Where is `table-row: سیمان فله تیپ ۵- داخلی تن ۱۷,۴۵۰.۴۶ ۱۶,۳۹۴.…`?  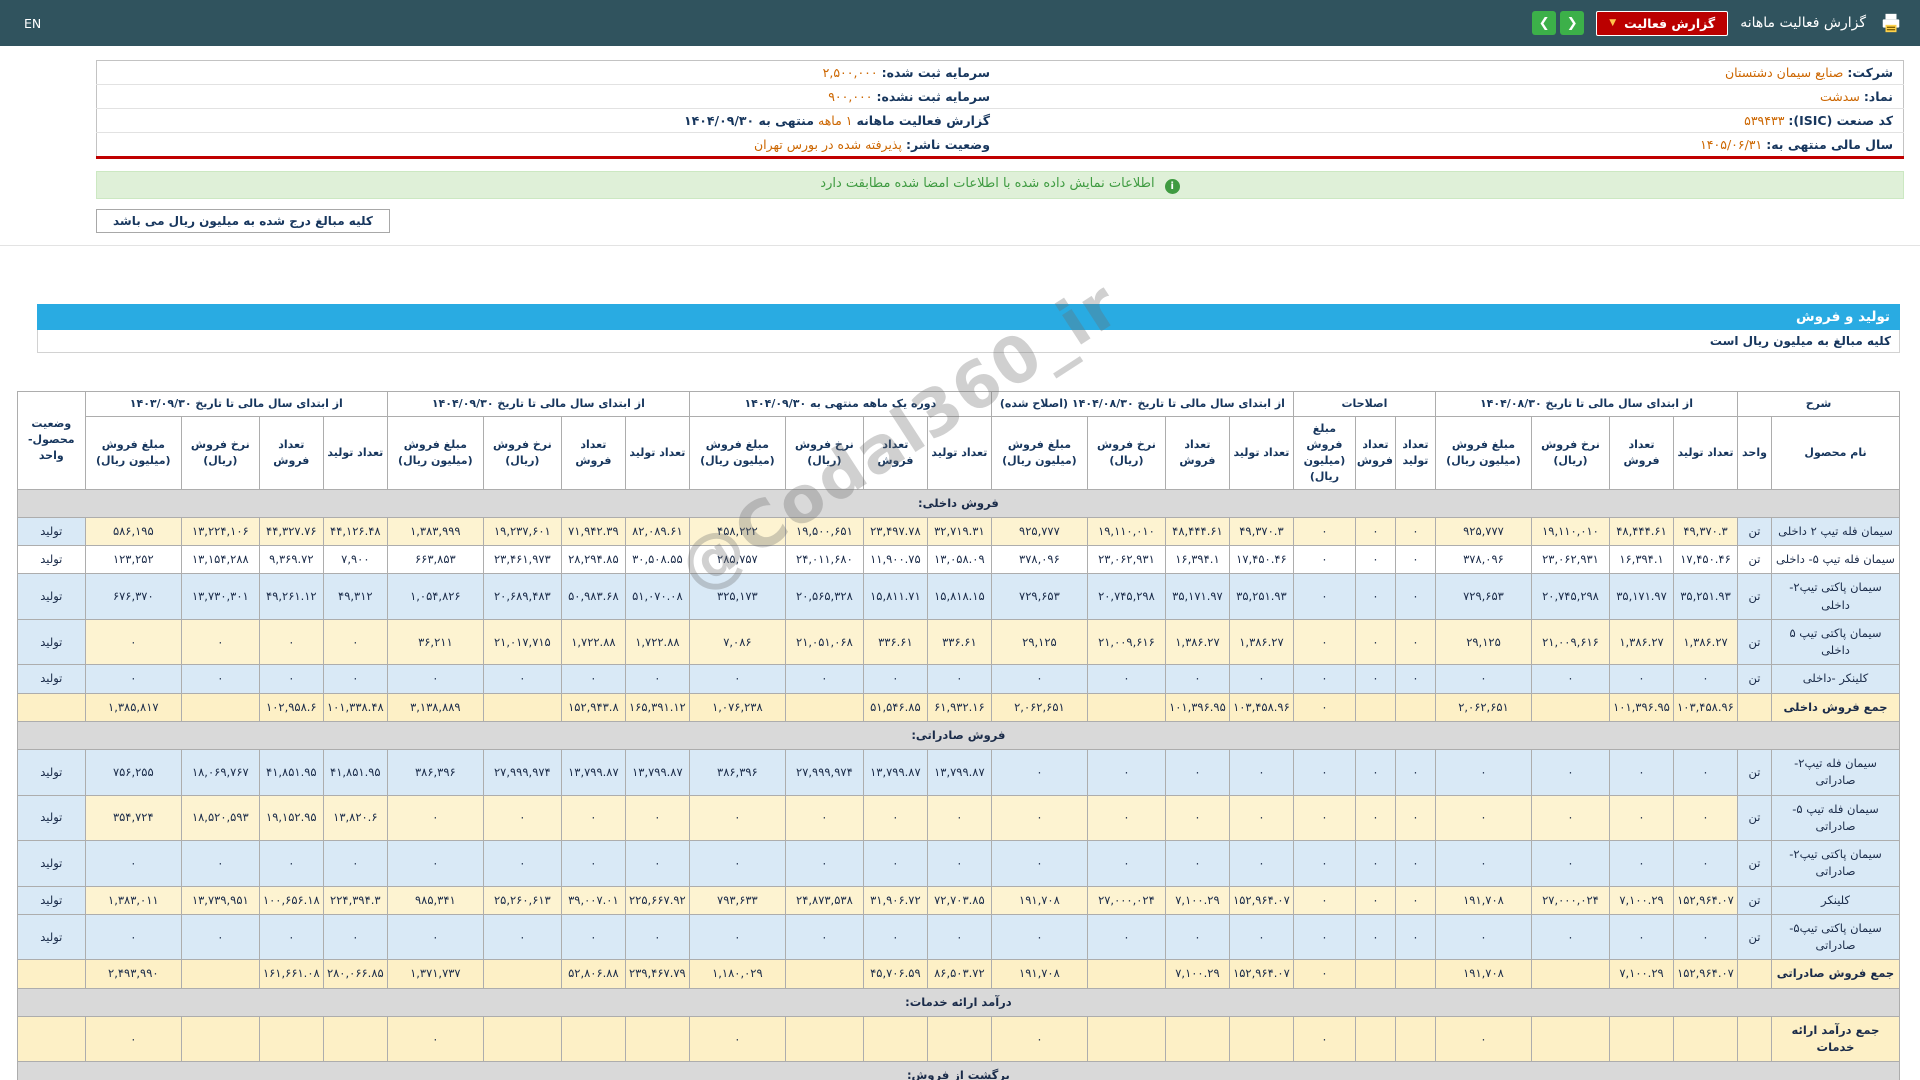 table-row: سیمان فله تیپ ۵- داخلی تن ۱۷,۴۵۰.۴۶ ۱۶,۳۹۴.… is located at coordinates (958, 560).